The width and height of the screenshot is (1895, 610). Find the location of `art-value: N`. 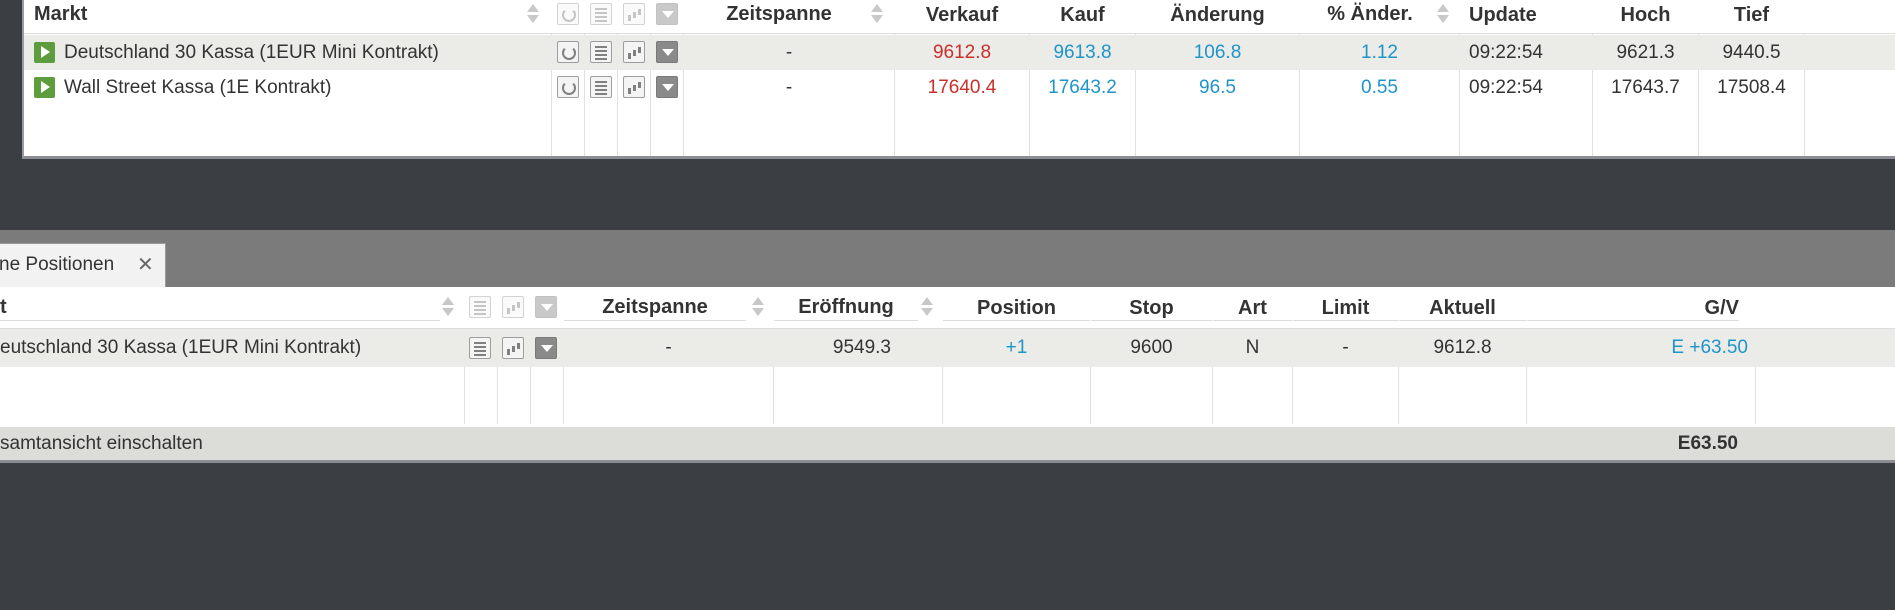

art-value: N is located at coordinates (1252, 347).